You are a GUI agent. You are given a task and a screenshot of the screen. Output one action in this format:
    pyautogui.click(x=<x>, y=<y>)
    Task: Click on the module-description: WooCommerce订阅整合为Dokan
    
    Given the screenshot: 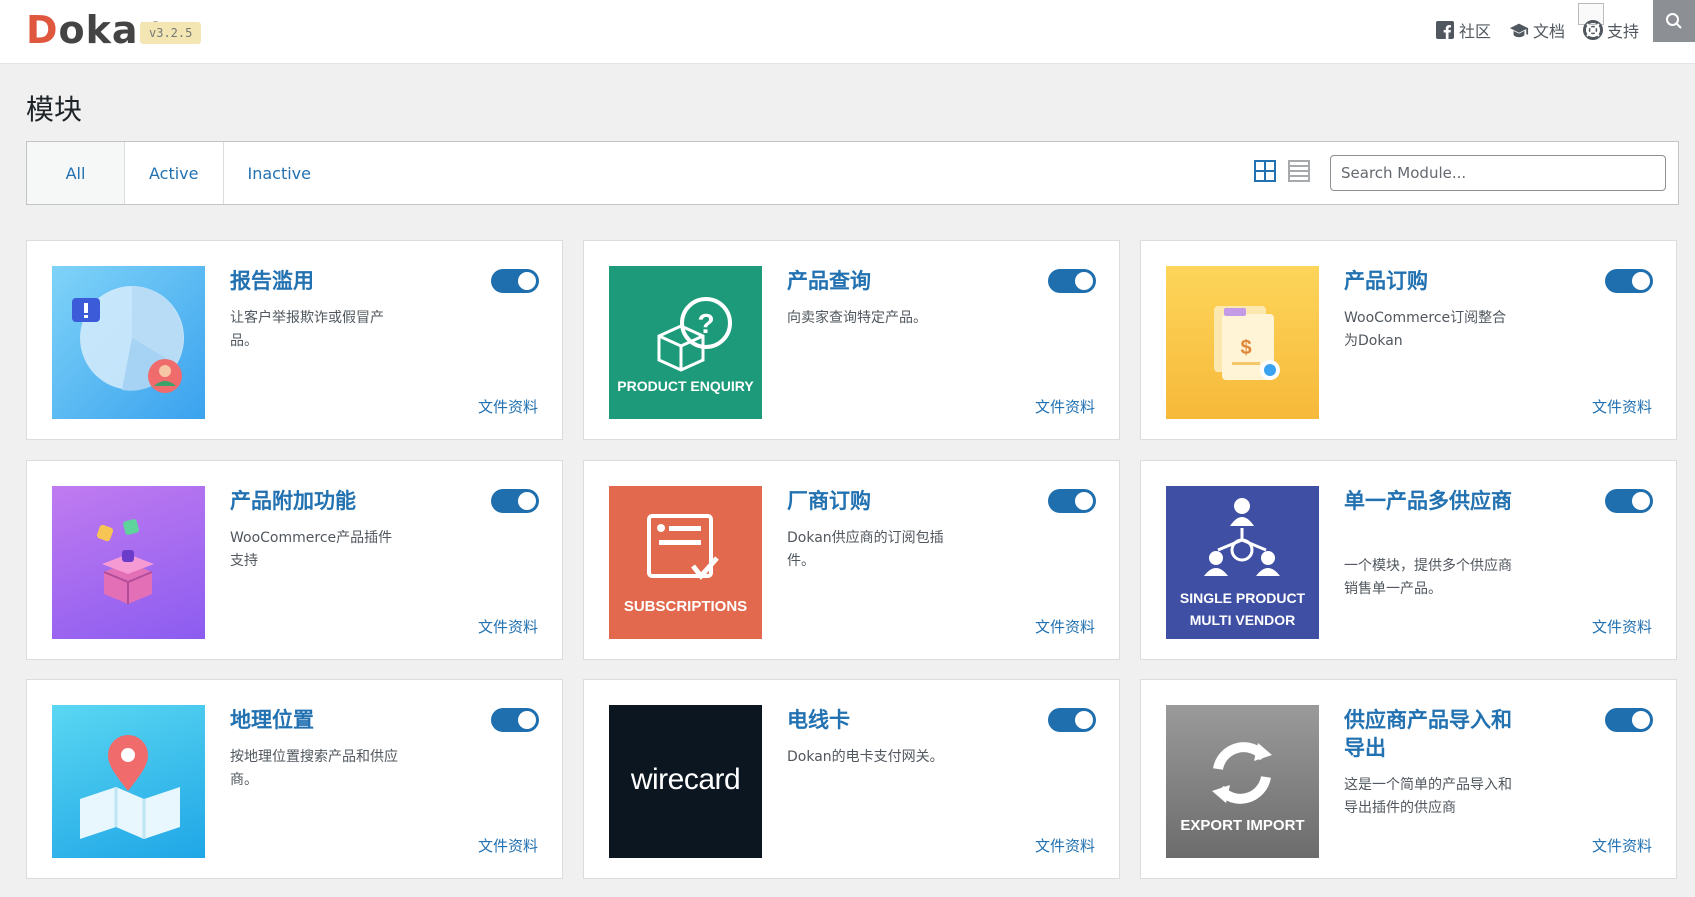 What is the action you would take?
    pyautogui.click(x=1425, y=329)
    